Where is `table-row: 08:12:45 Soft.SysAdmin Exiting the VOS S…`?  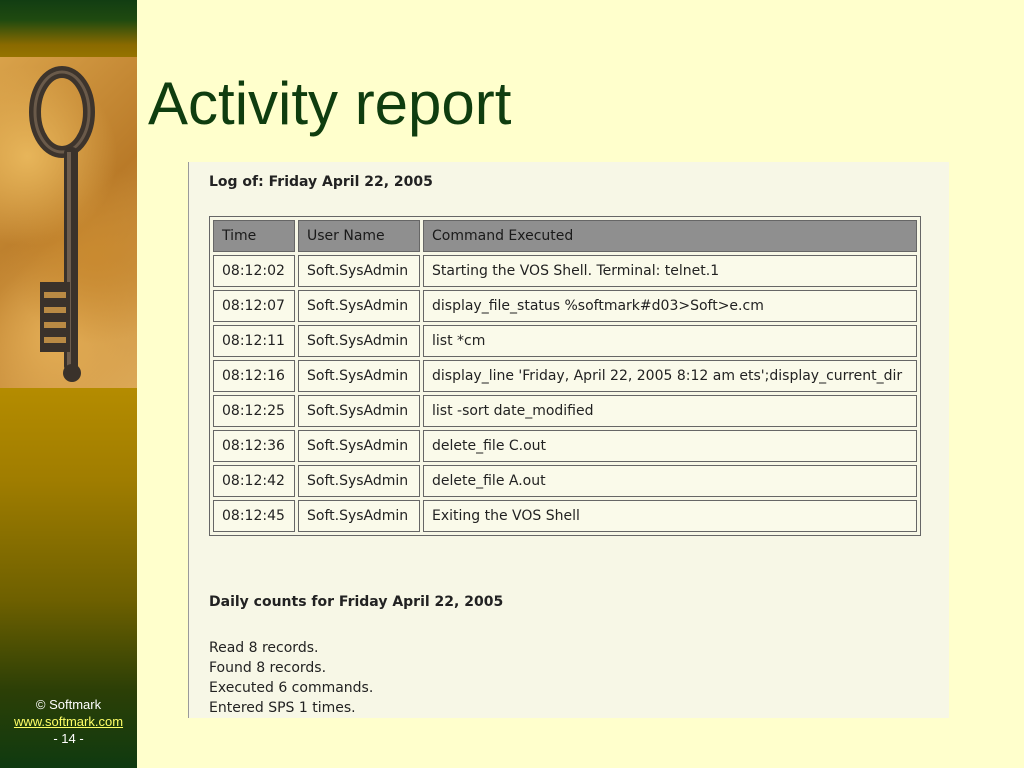
table-row: 08:12:45 Soft.SysAdmin Exiting the VOS S… is located at coordinates (565, 516).